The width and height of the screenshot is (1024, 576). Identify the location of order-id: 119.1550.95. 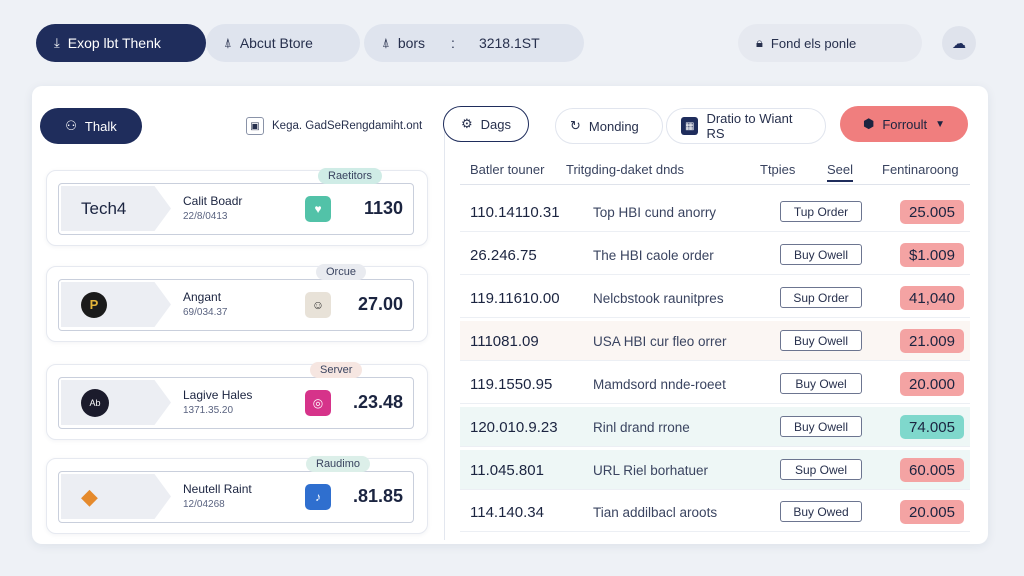
(511, 384).